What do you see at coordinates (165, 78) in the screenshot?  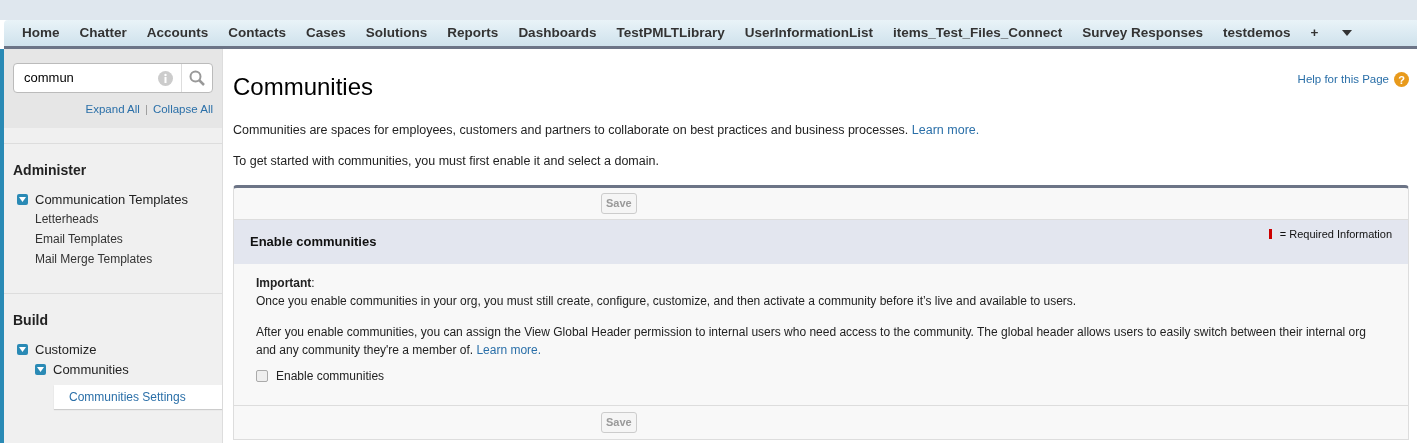 I see `info-icon` at bounding box center [165, 78].